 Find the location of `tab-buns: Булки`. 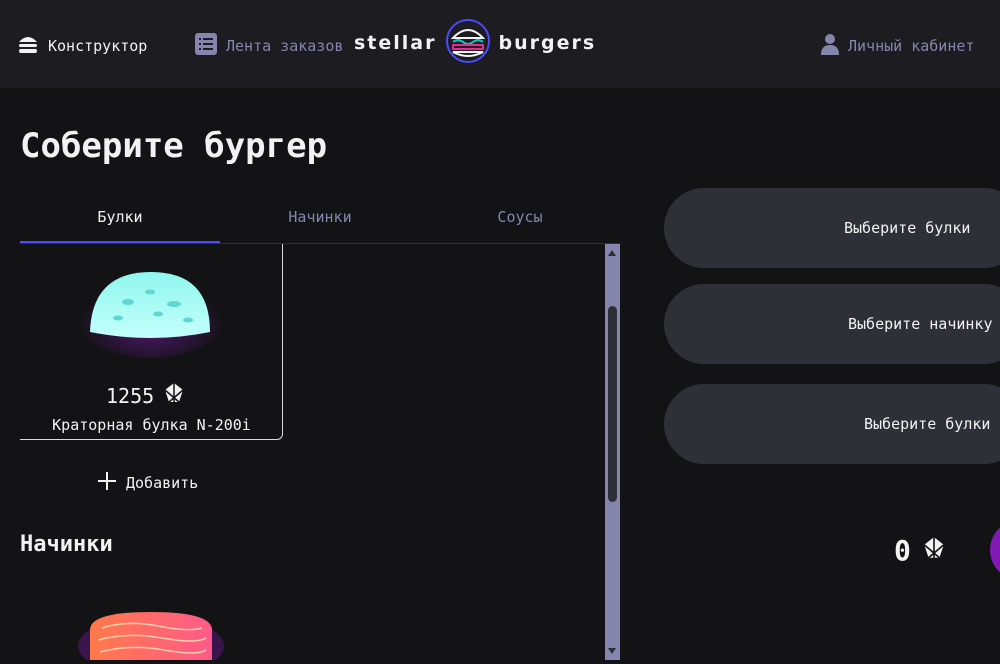

tab-buns: Булки is located at coordinates (120, 221).